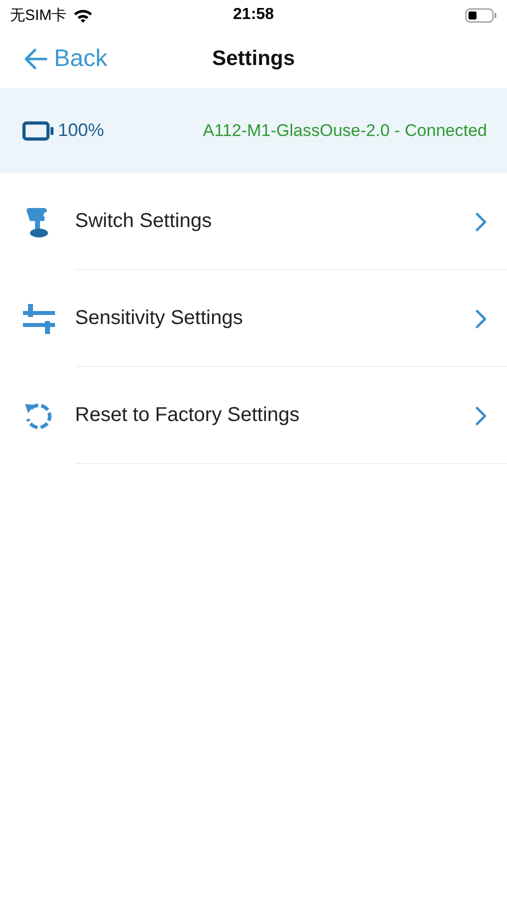 The height and width of the screenshot is (900, 507). Describe the element at coordinates (253, 318) in the screenshot. I see `settings-row: Sensitivity Settings` at that location.